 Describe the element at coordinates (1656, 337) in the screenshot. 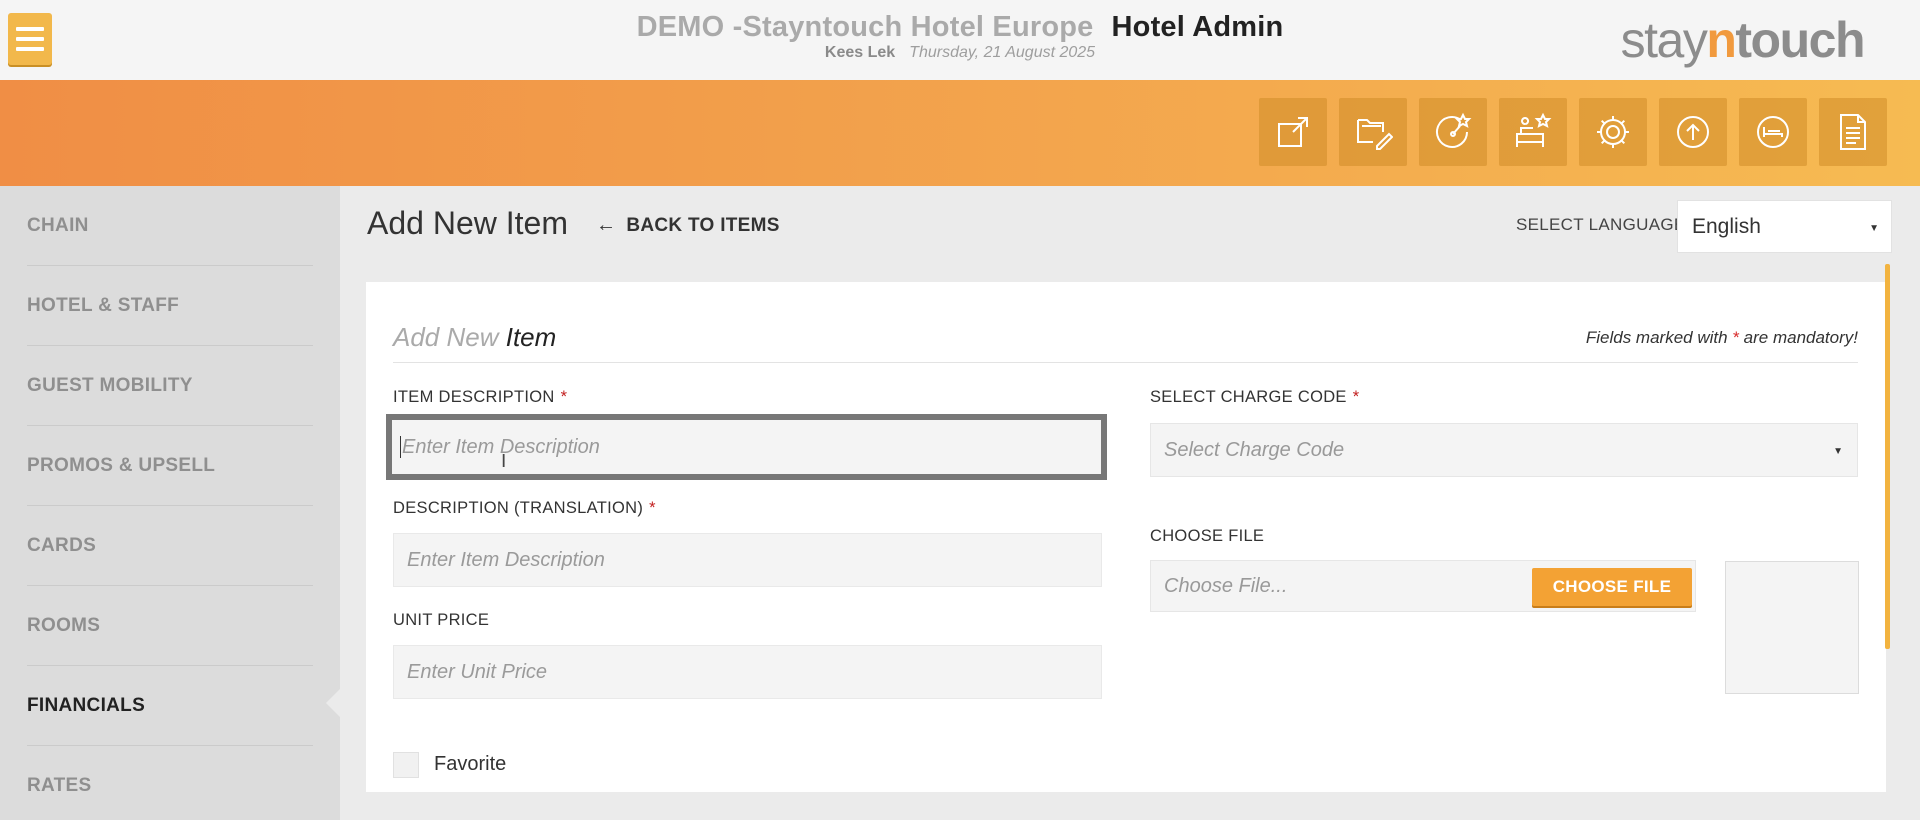

I see `mandatory-note-before: Fields marked with` at that location.